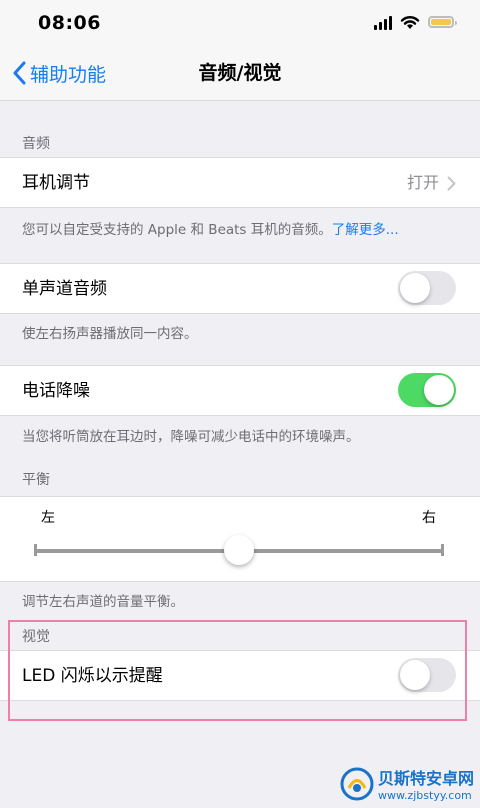  Describe the element at coordinates (191, 437) in the screenshot. I see `noise-cancellation-footnote: 当您将听筒放在耳边时，降噪可减少电话中的环境噪声。` at that location.